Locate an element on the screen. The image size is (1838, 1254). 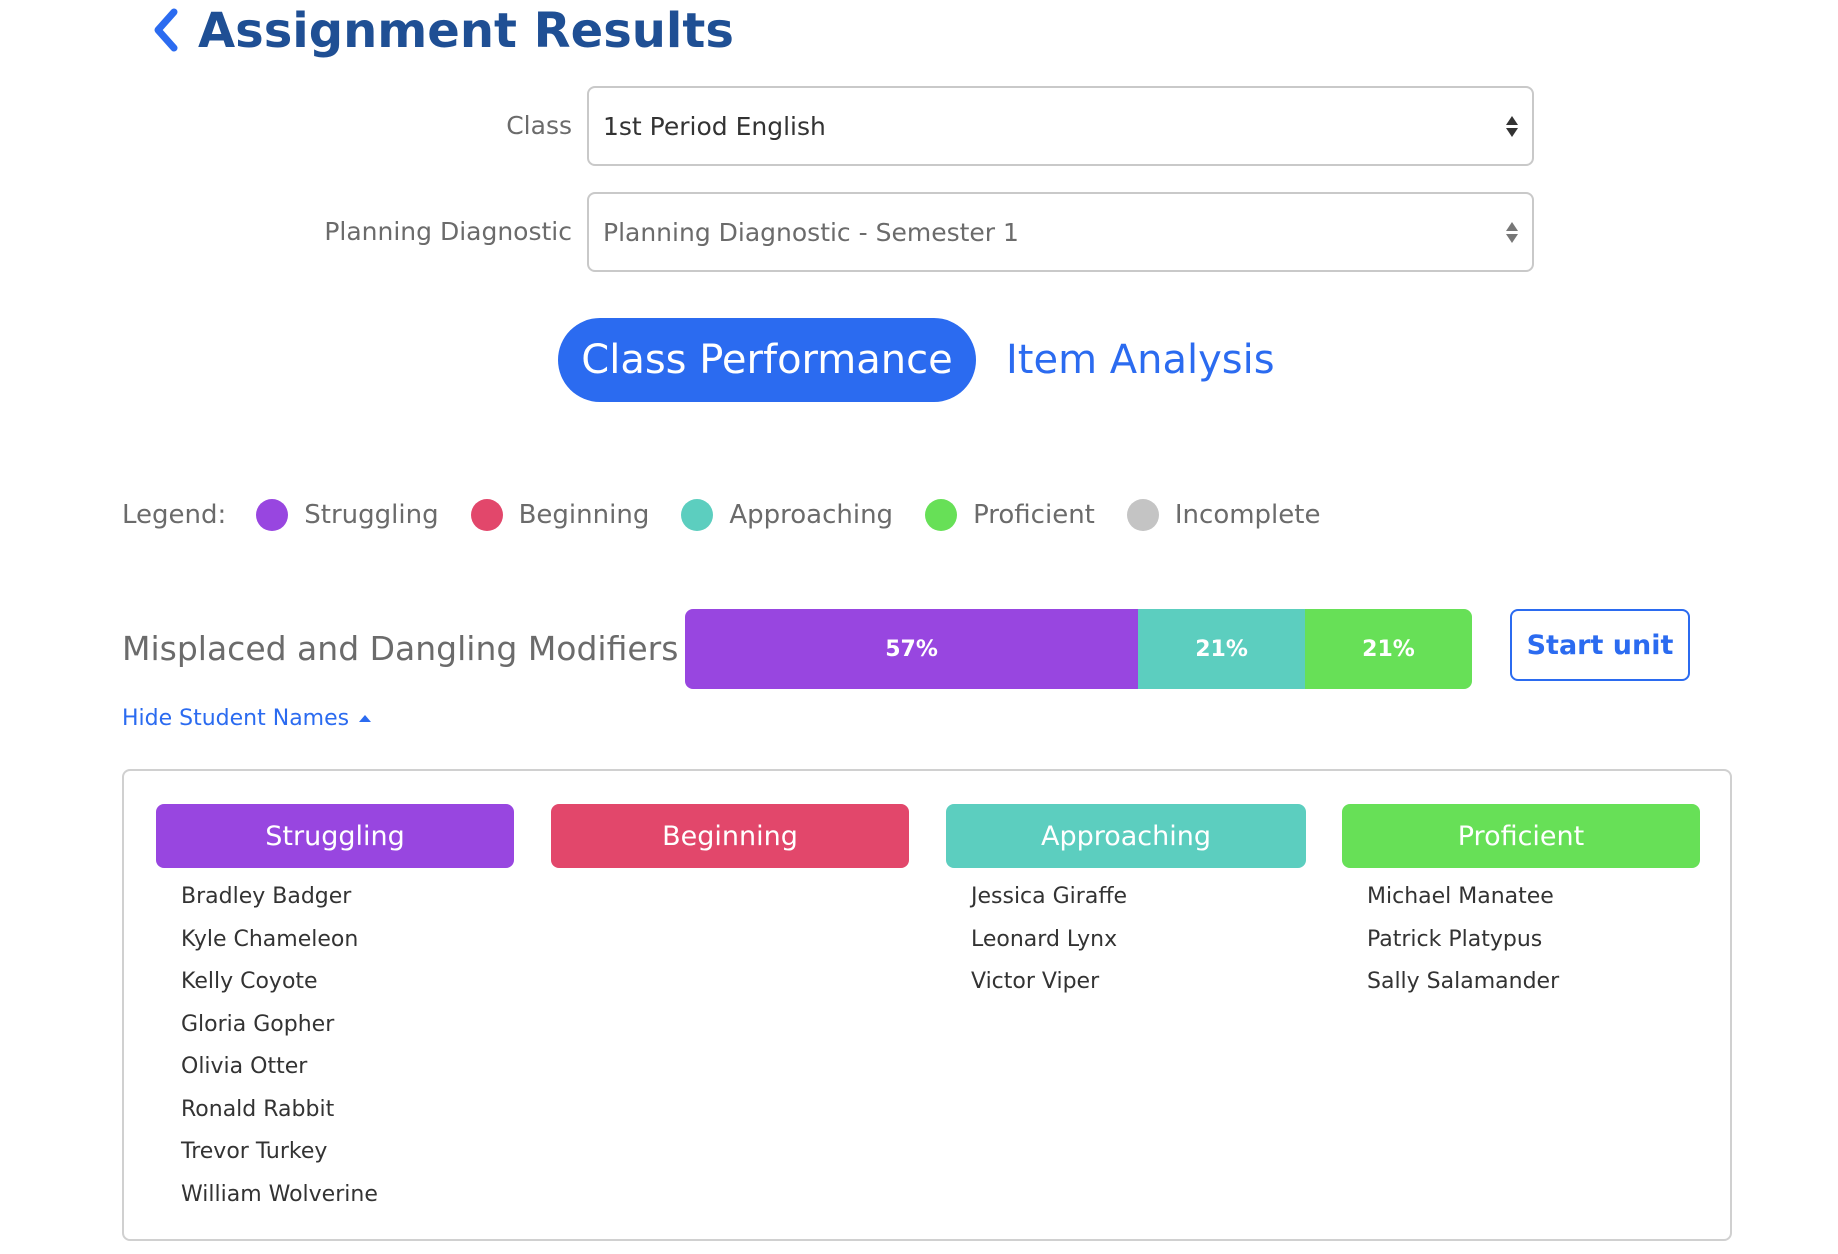
hide-student-names-label: Hide Student Names is located at coordinates (236, 718).